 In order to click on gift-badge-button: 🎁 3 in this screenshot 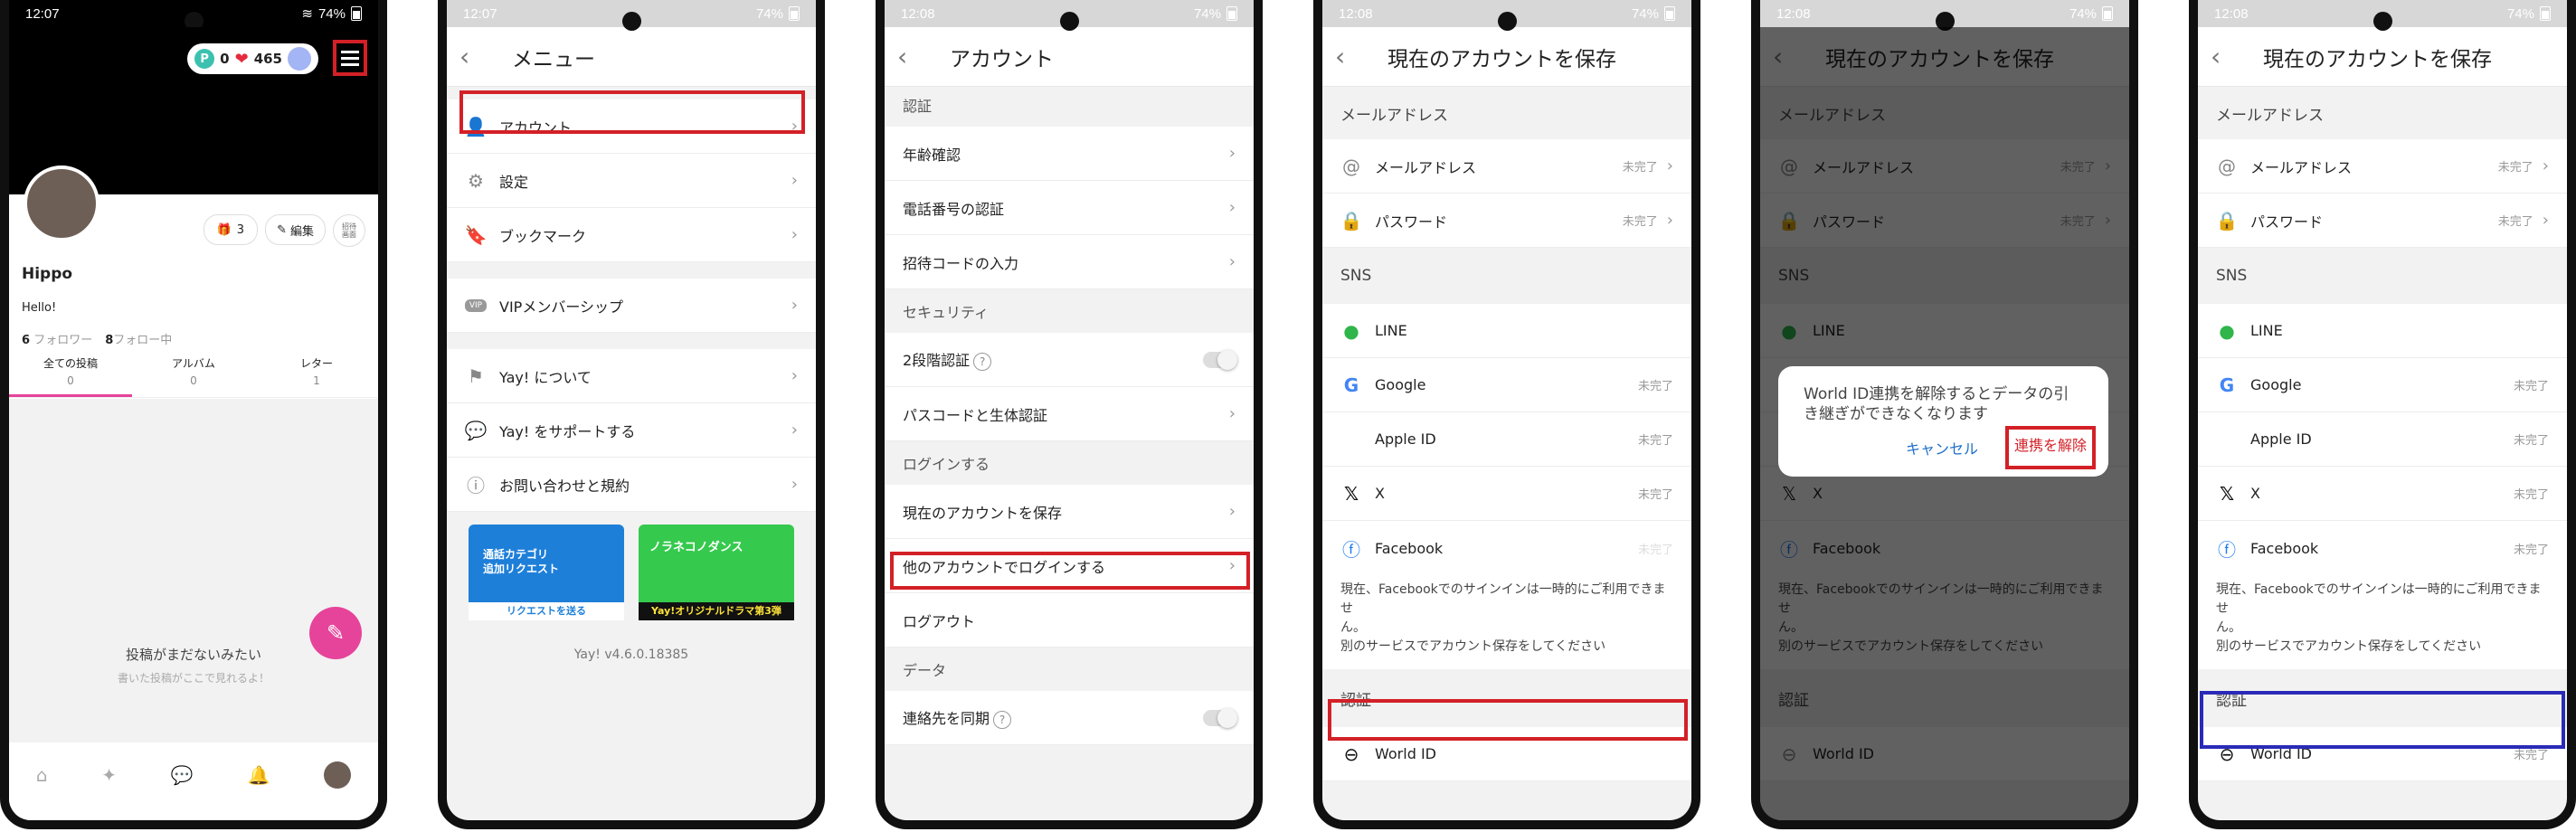, I will do `click(231, 230)`.